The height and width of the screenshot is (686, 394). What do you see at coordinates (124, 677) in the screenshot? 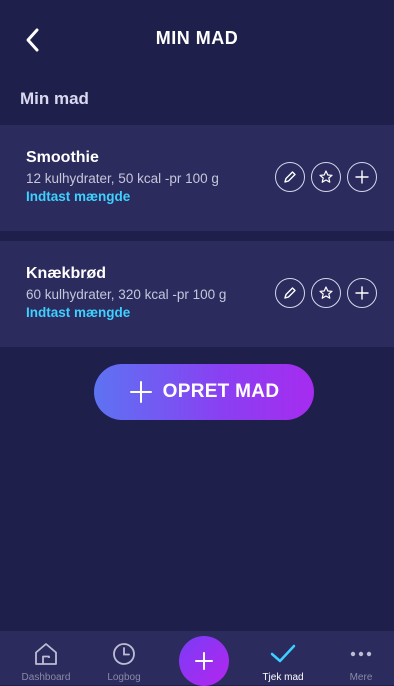
I see `nav-label: Logbog` at bounding box center [124, 677].